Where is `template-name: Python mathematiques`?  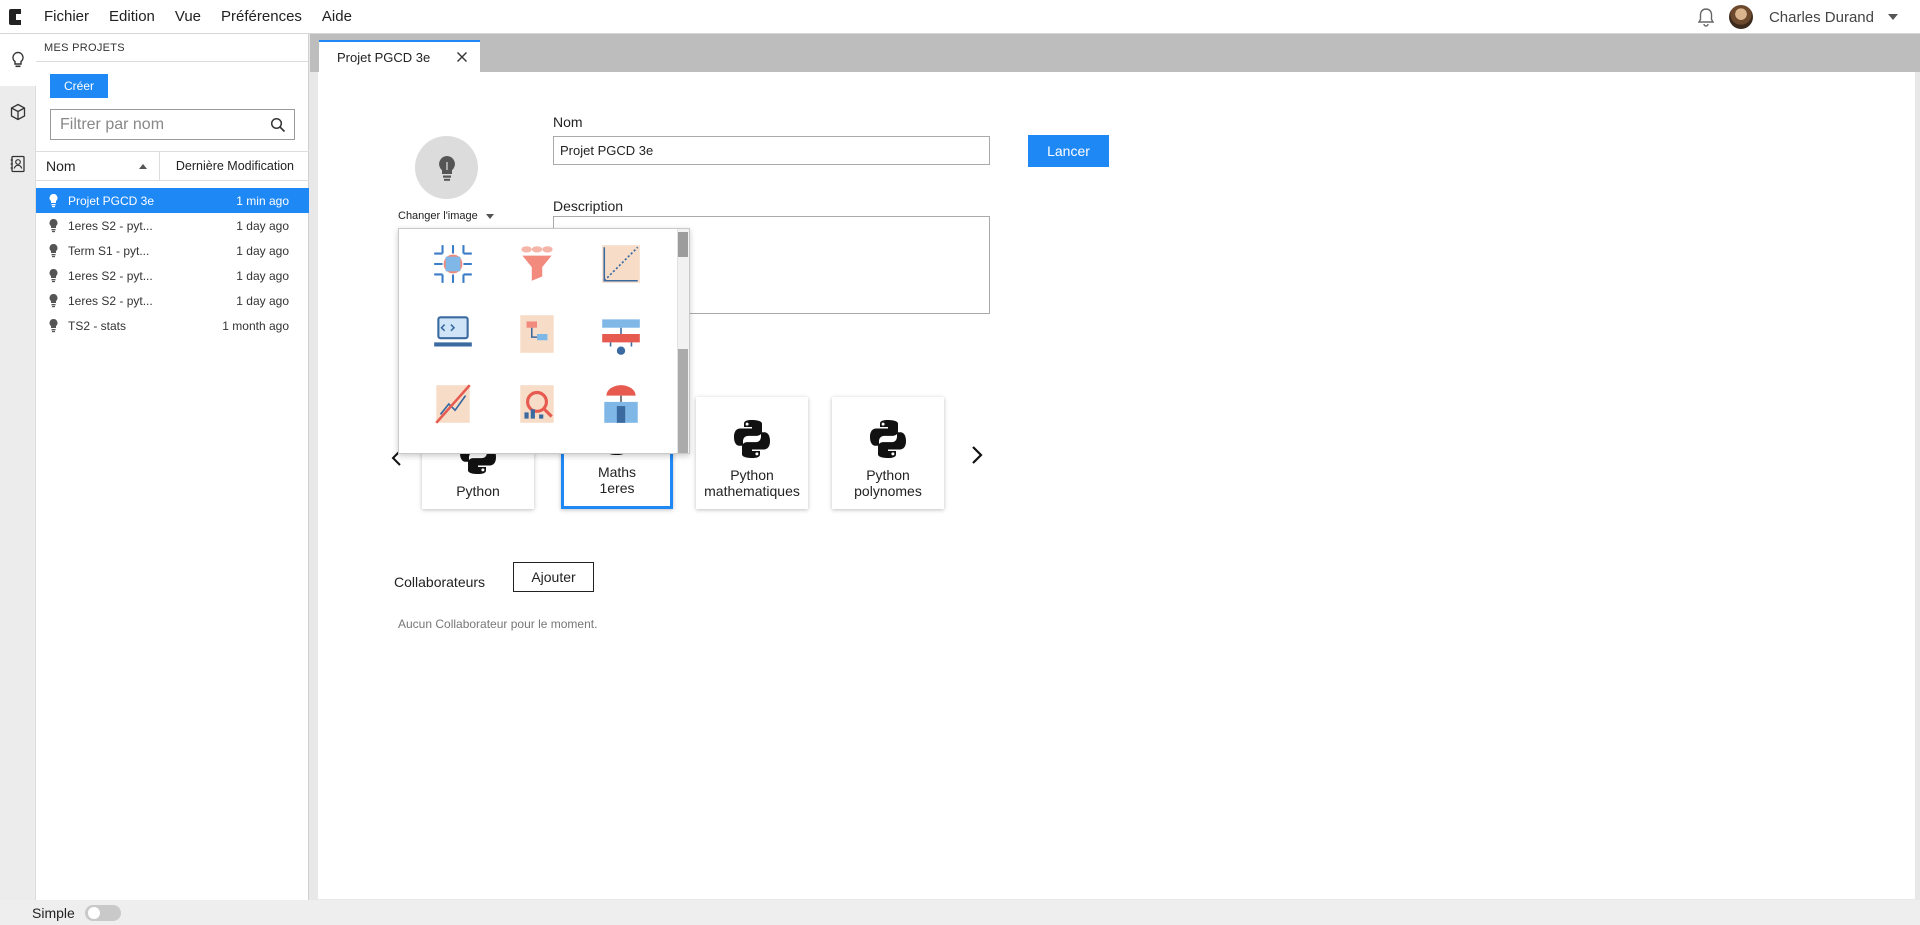
template-name: Python mathematiques is located at coordinates (752, 483).